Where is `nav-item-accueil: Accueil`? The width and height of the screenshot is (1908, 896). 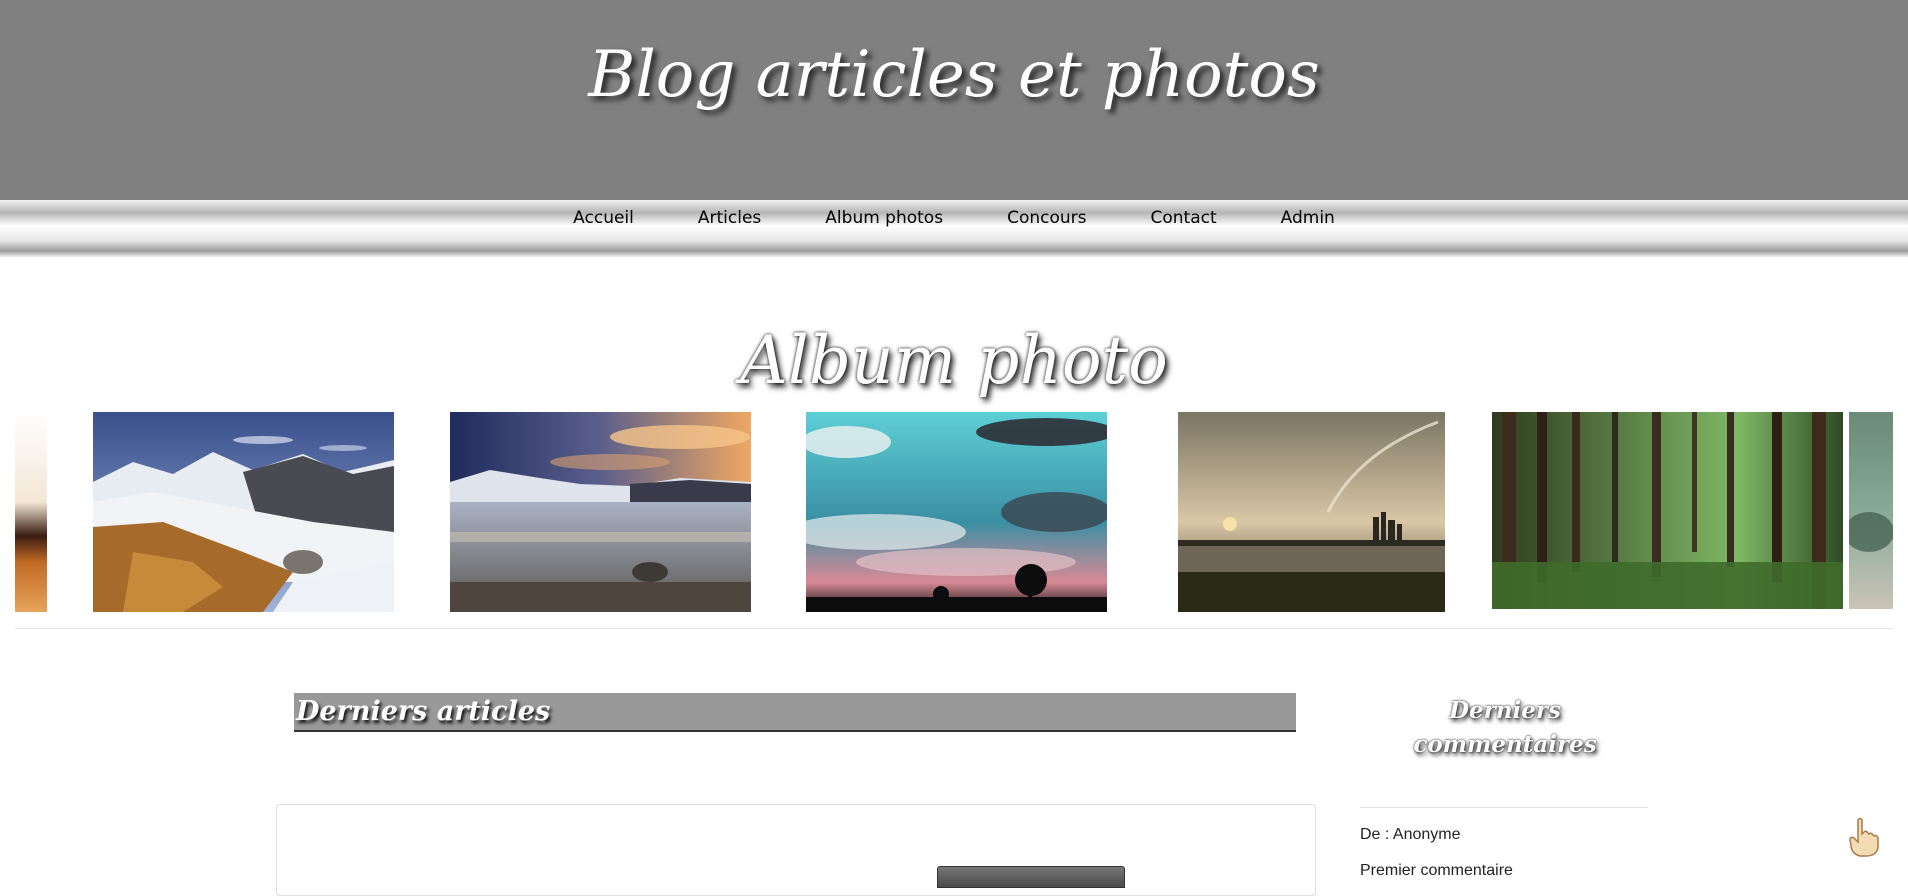 nav-item-accueil: Accueil is located at coordinates (603, 218).